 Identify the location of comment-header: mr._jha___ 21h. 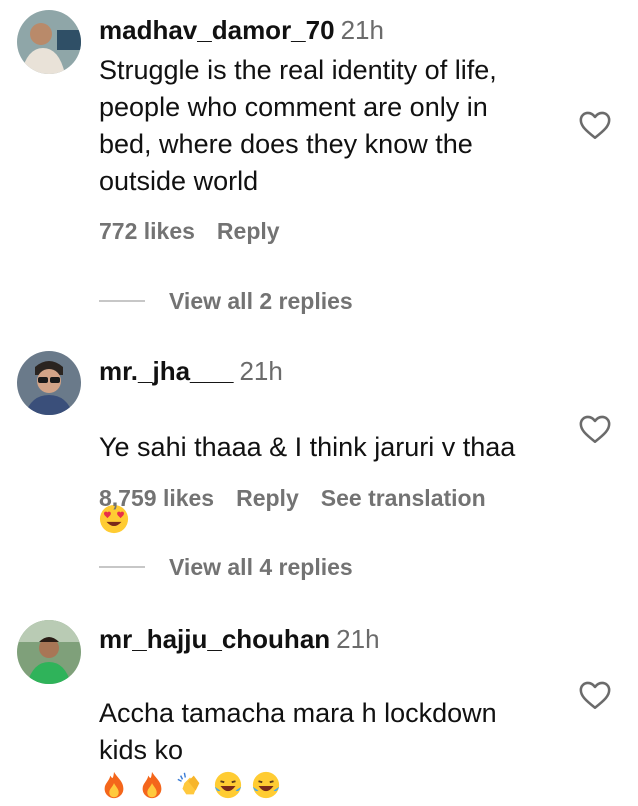
(191, 371).